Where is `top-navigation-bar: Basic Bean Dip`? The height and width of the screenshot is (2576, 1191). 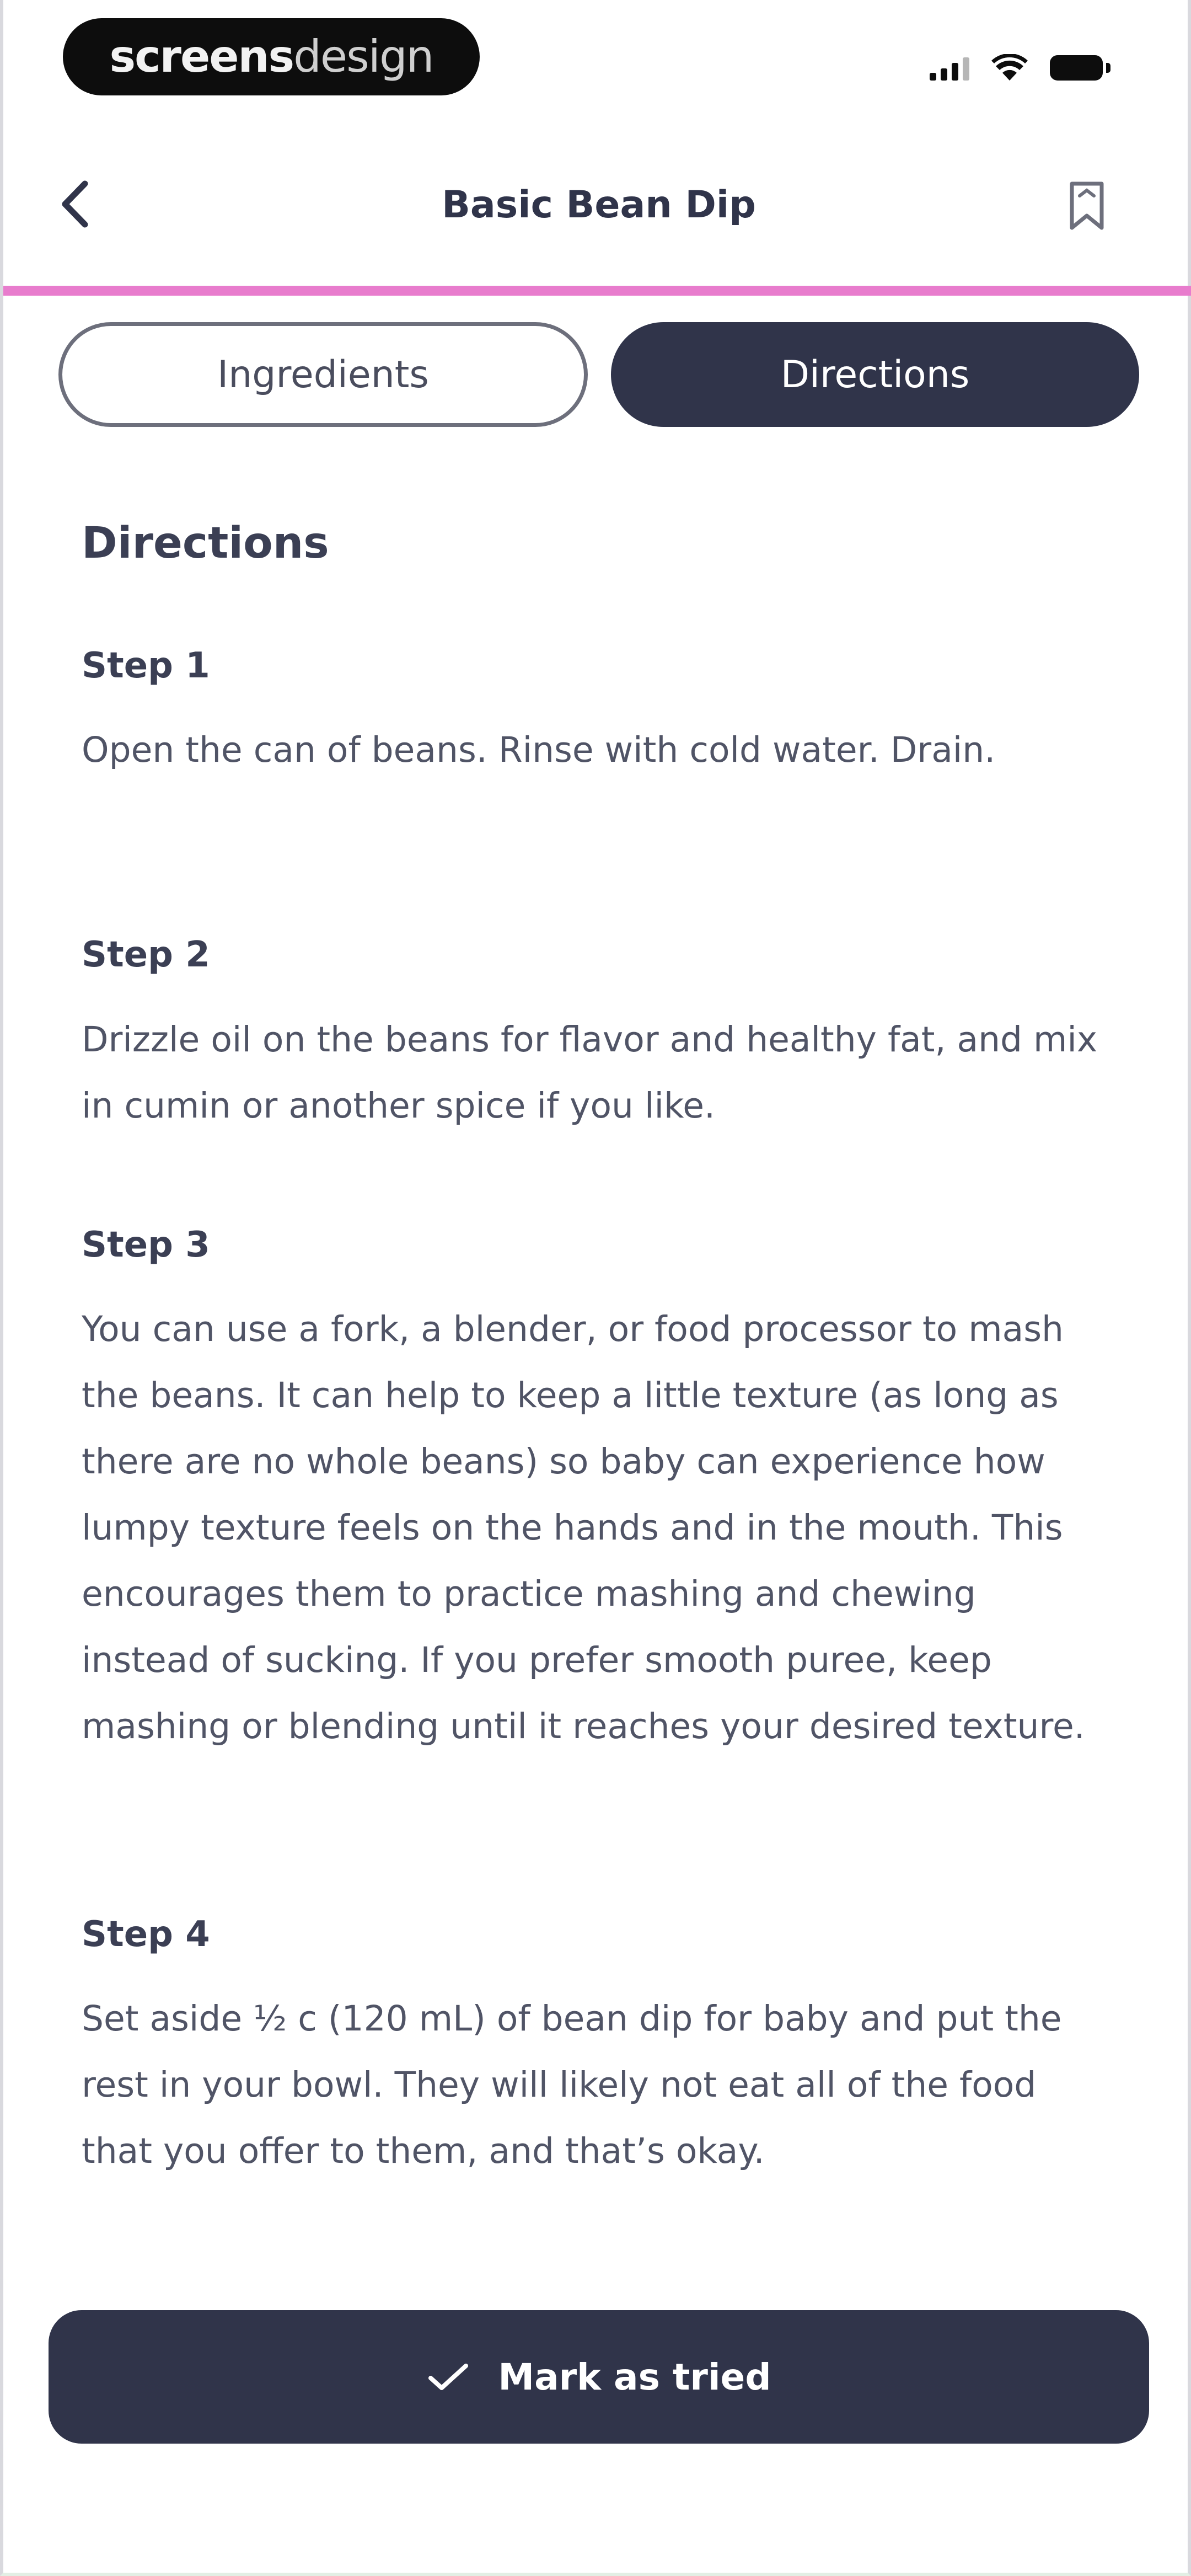
top-navigation-bar: Basic Bean Dip is located at coordinates (597, 212).